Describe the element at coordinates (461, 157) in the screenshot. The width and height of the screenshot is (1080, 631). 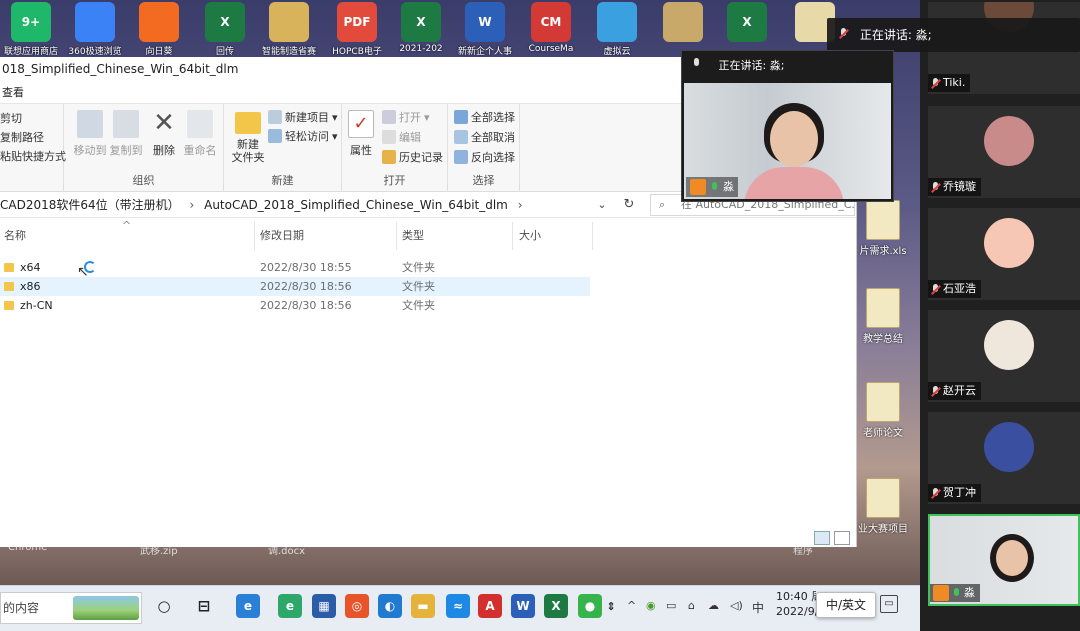
I see `invert-selection-icon` at that location.